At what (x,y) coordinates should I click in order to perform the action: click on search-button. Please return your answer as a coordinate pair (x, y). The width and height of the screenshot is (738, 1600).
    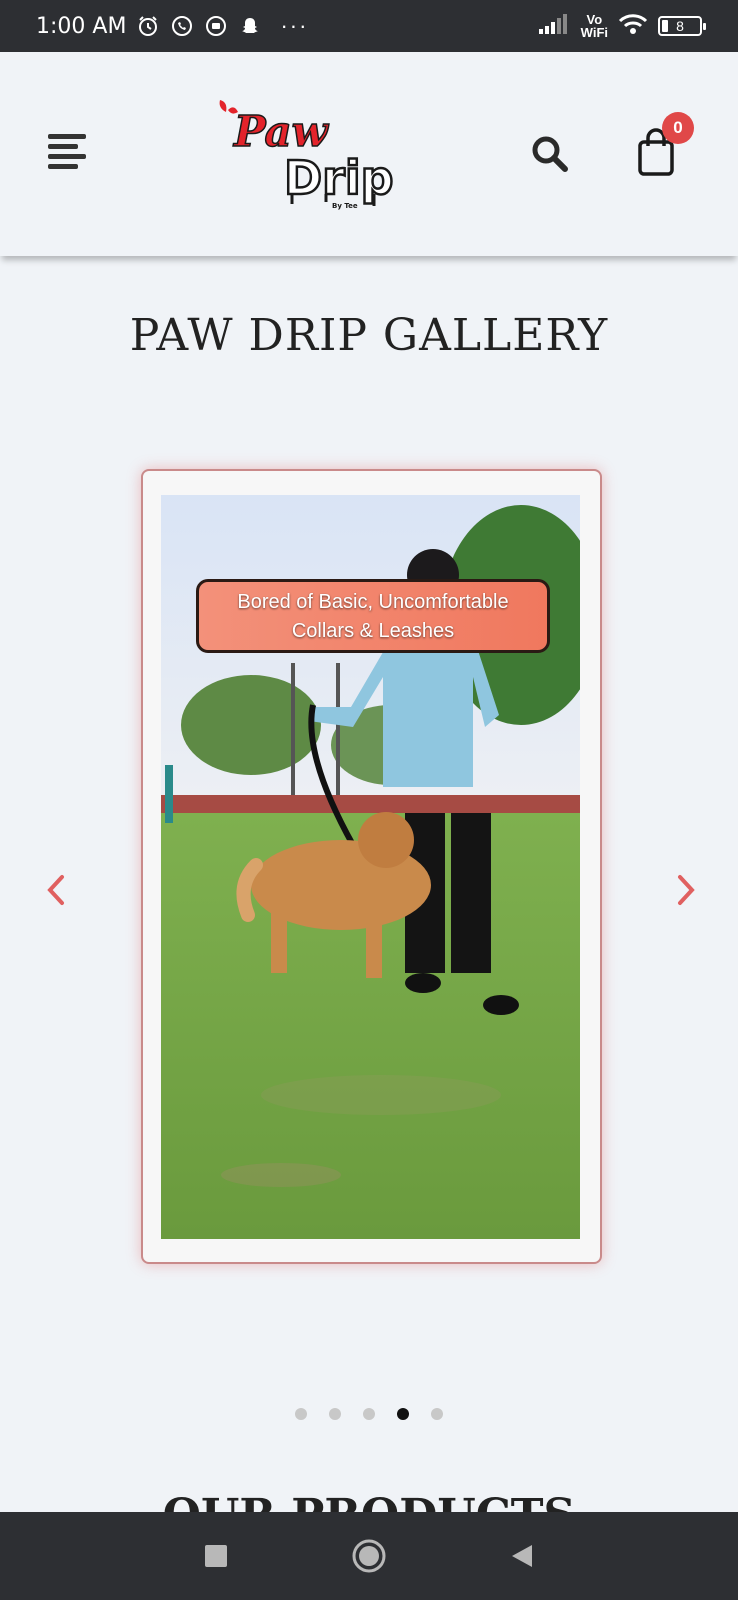
    Looking at the image, I should click on (550, 154).